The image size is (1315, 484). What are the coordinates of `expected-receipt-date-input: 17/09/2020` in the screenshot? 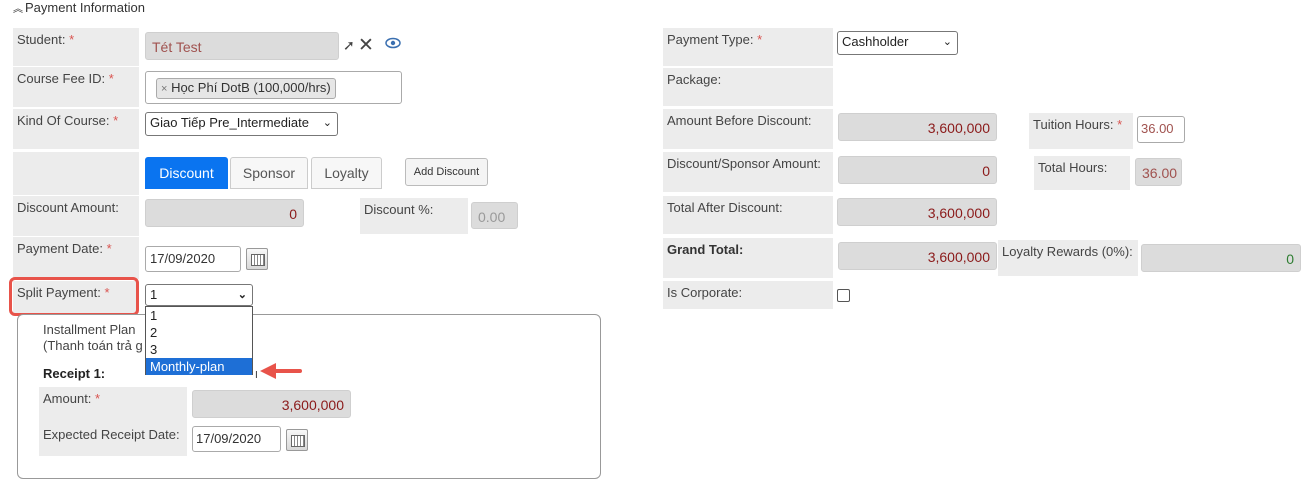 It's located at (236, 439).